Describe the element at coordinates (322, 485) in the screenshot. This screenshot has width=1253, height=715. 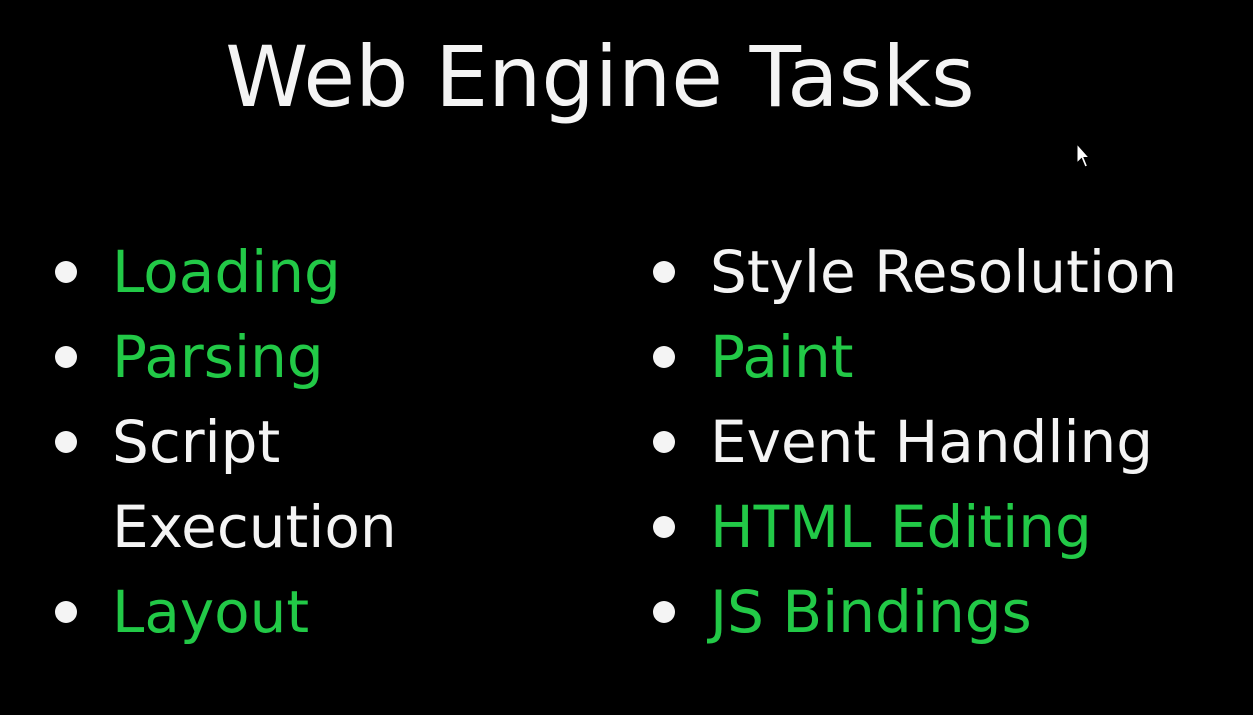
I see `list-item: Script Execution` at that location.